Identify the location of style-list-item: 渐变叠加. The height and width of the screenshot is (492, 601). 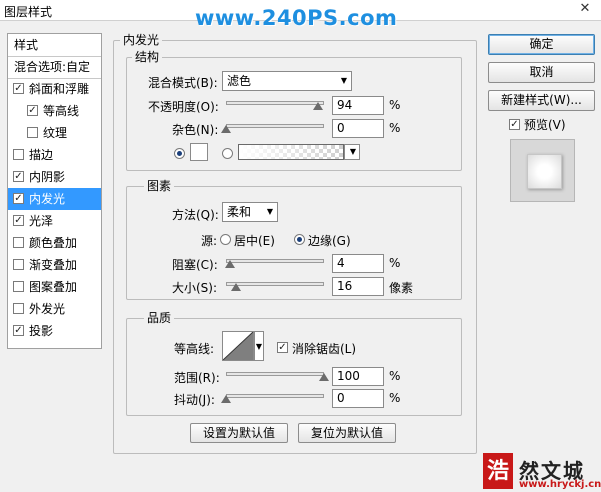
(54, 265).